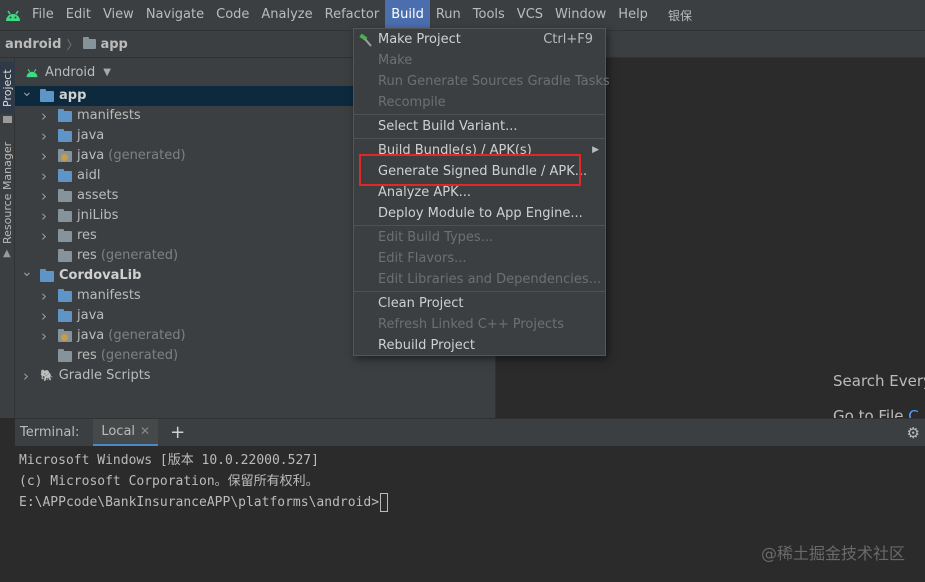 Image resolution: width=925 pixels, height=582 pixels. I want to click on project-tool-tab: Project, so click(7, 88).